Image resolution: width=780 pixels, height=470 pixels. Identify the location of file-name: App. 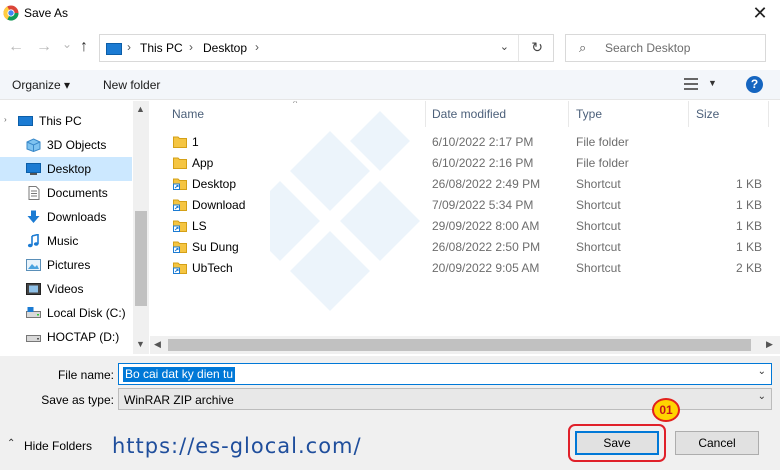
(203, 163).